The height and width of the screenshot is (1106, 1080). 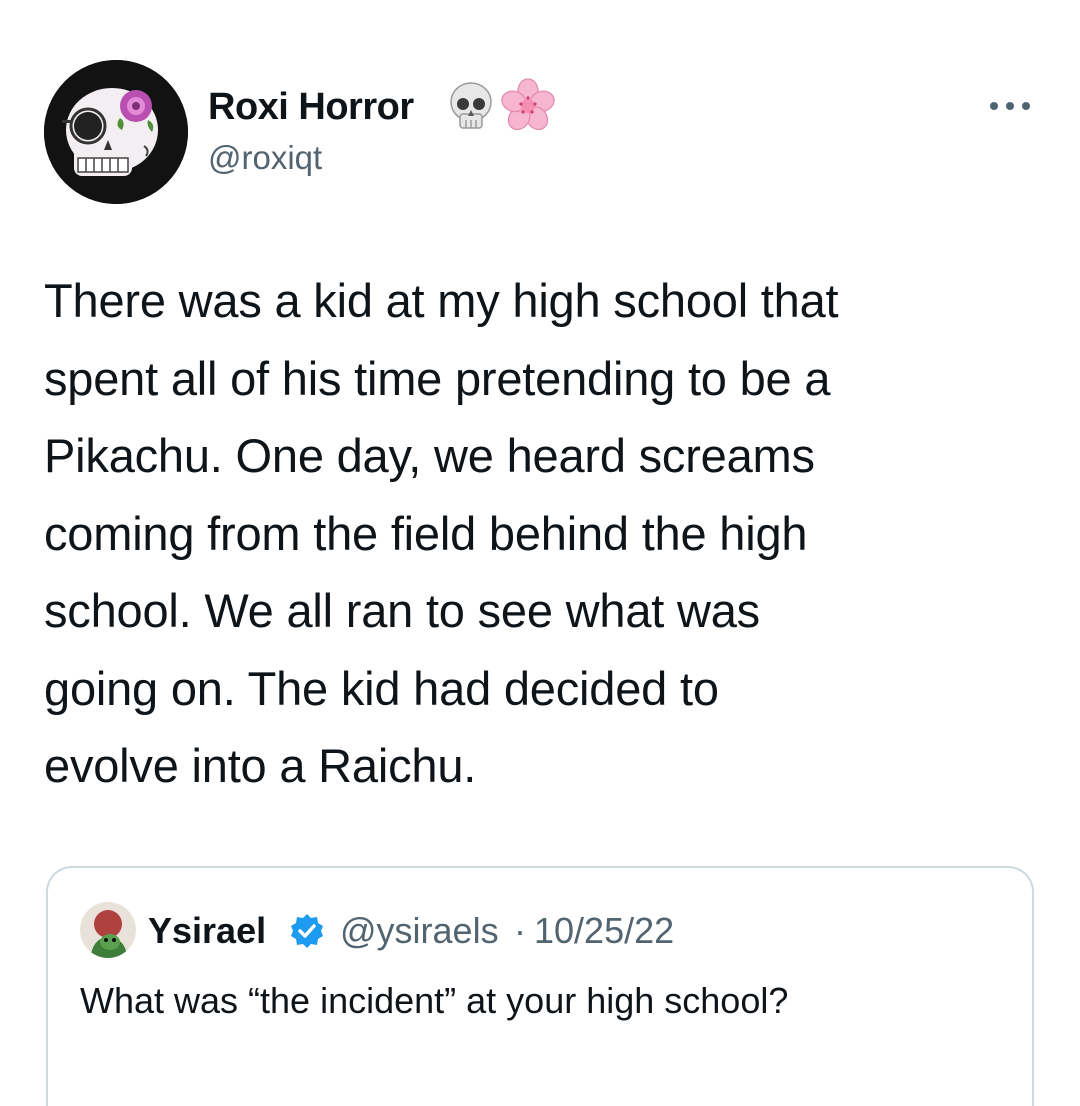 What do you see at coordinates (265, 158) in the screenshot?
I see `author-handle: @roxiqt` at bounding box center [265, 158].